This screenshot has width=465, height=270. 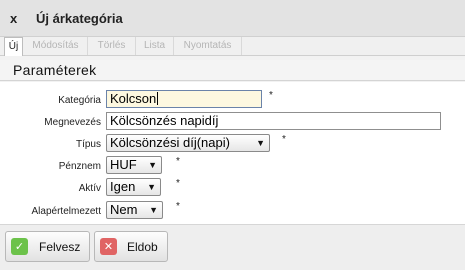 I want to click on save-button: ✓ Felvesz, so click(x=47, y=246).